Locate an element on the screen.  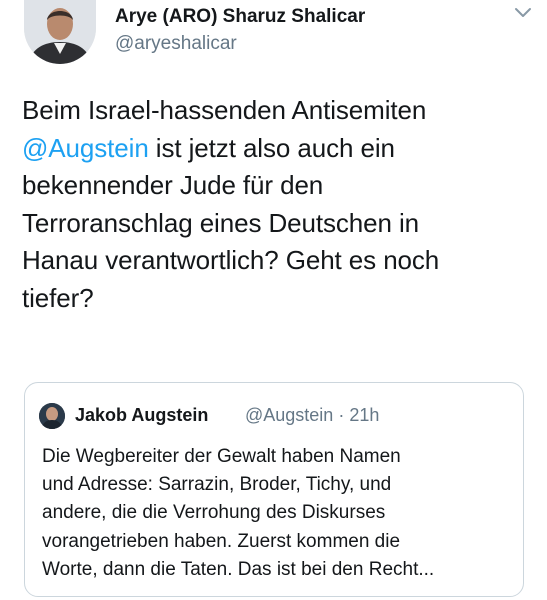
tweet-header: Arye (ARO) Sharuz Shalicar @aryeshalicar is located at coordinates (277, 35).